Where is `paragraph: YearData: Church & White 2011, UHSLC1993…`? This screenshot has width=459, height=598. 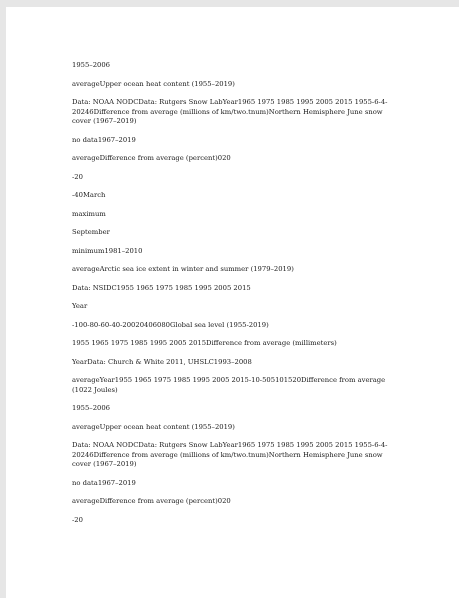
paragraph: YearData: Church & White 2011, UHSLC1993… is located at coordinates (162, 361).